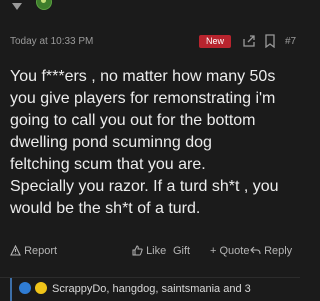 This screenshot has width=320, height=301. What do you see at coordinates (41, 251) in the screenshot?
I see `report-label: Report` at bounding box center [41, 251].